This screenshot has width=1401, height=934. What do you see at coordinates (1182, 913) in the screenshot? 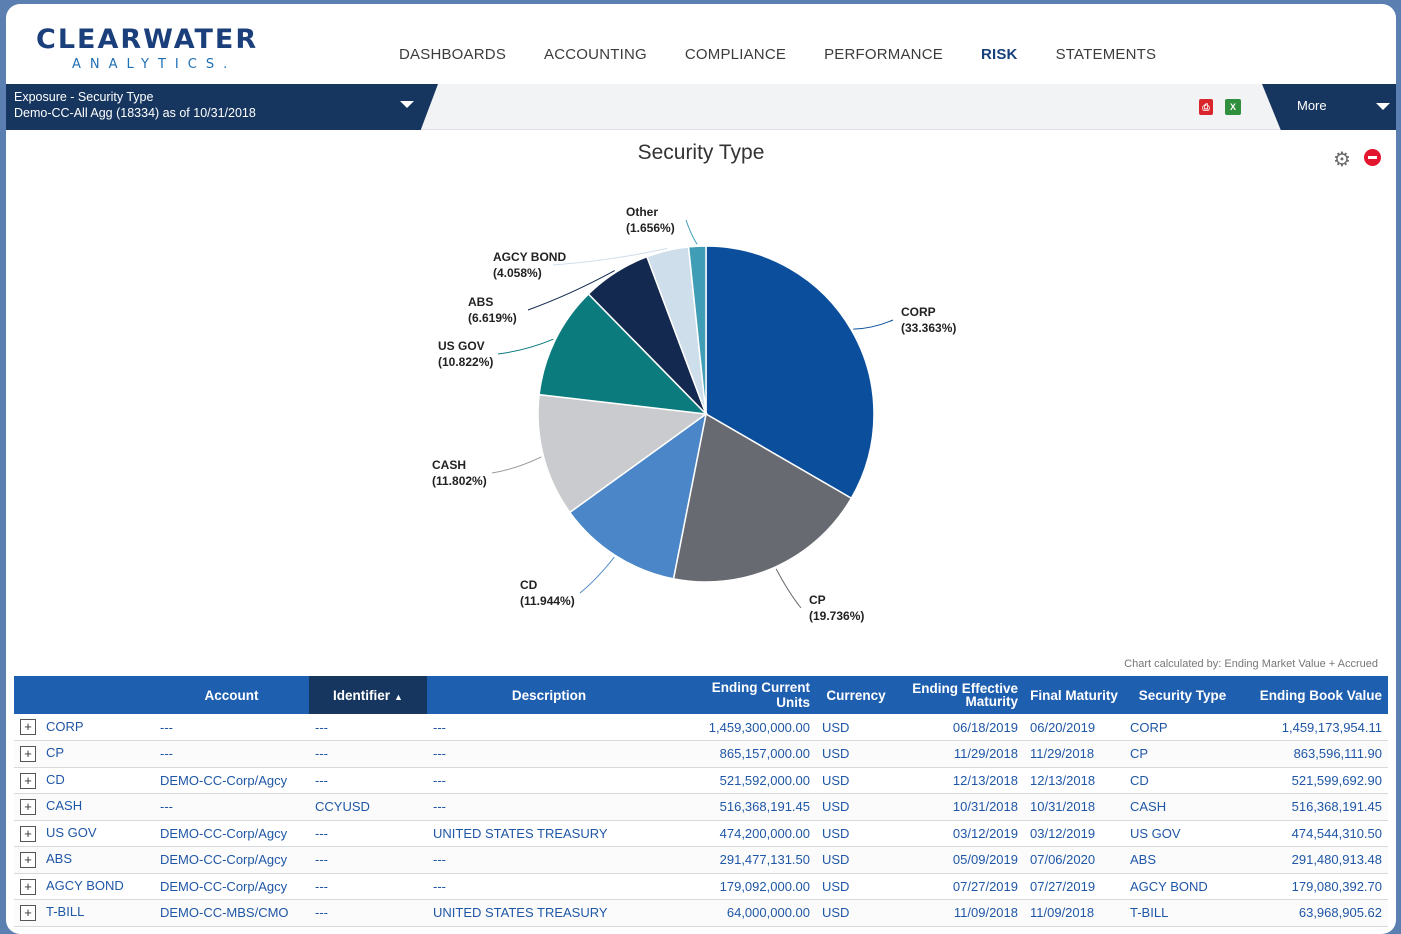
I see `cell-security-type: T-BILL` at bounding box center [1182, 913].